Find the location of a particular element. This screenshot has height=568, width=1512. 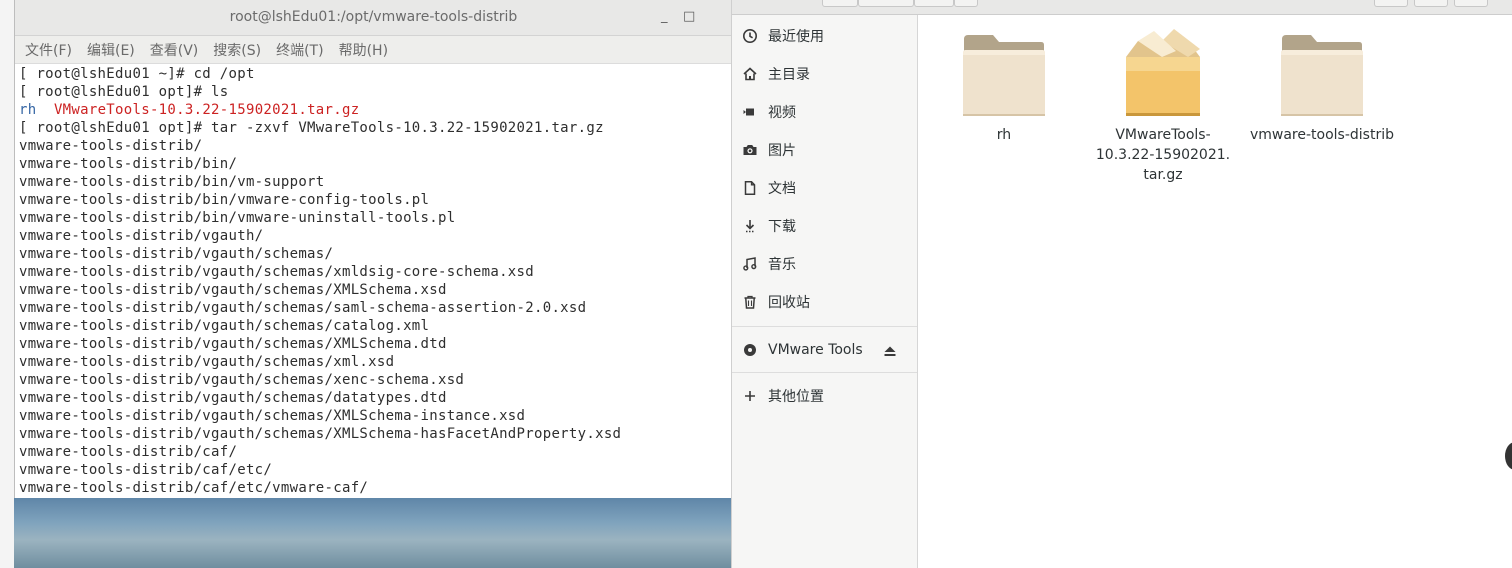

package-icon is located at coordinates (1163, 72).